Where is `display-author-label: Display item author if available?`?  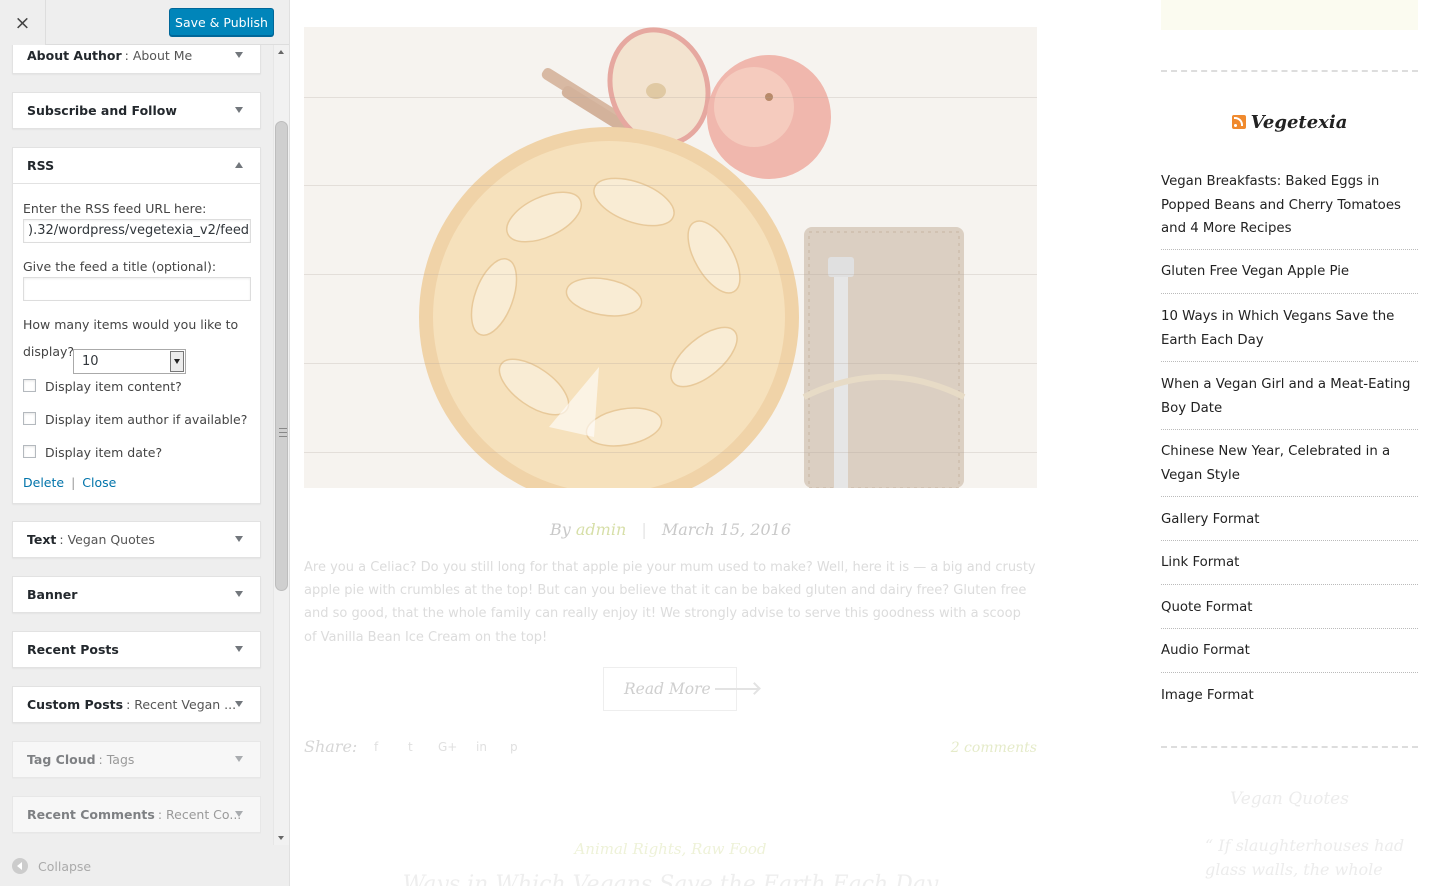 display-author-label: Display item author if available? is located at coordinates (146, 419).